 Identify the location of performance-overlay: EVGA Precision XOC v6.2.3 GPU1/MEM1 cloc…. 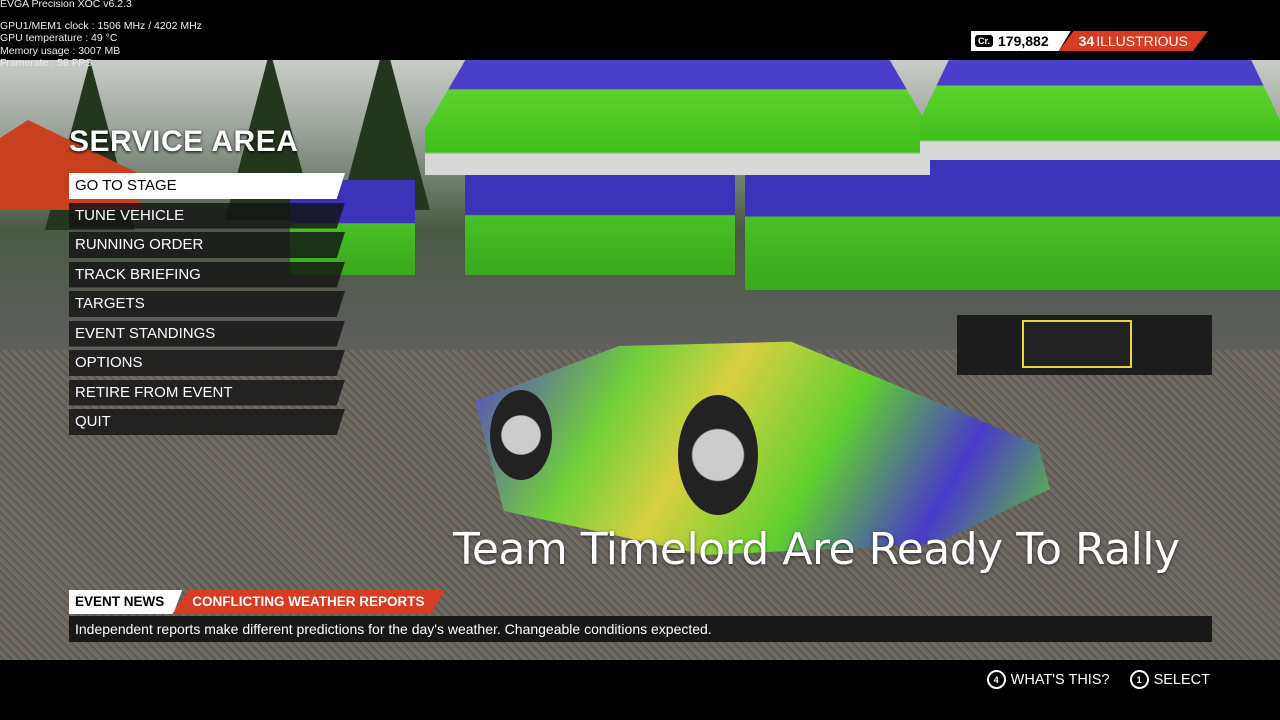
(101, 35).